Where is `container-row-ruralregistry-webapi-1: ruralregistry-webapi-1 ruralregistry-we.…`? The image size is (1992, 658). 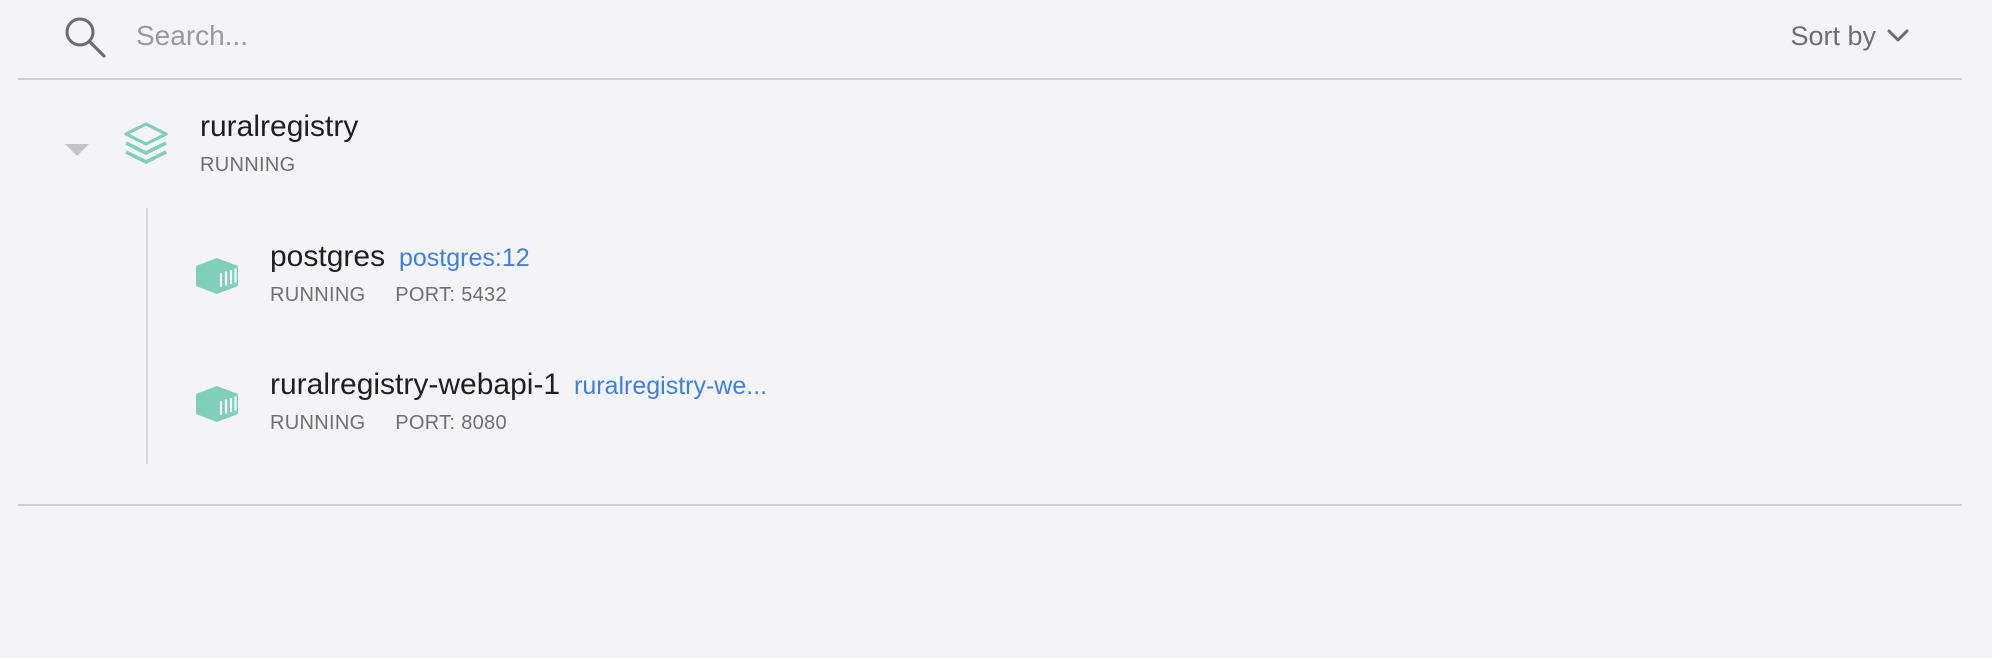 container-row-ruralregistry-webapi-1: ruralregistry-webapi-1 ruralregistry-we.… is located at coordinates (1040, 413).